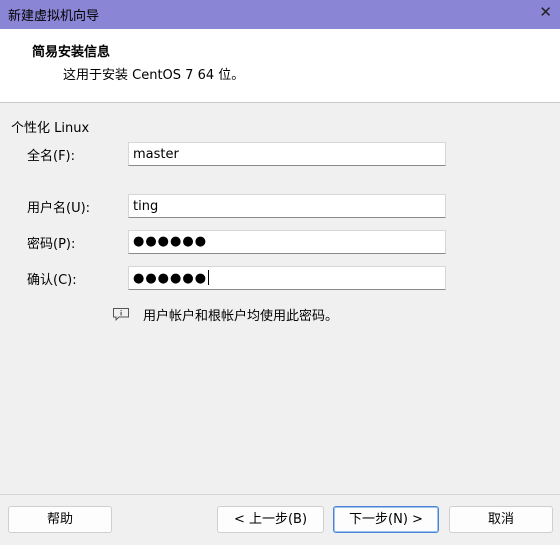  What do you see at coordinates (280, 66) in the screenshot?
I see `wizard-header: 简易安装信息 这用于安装 CentOS 7 64 位。` at bounding box center [280, 66].